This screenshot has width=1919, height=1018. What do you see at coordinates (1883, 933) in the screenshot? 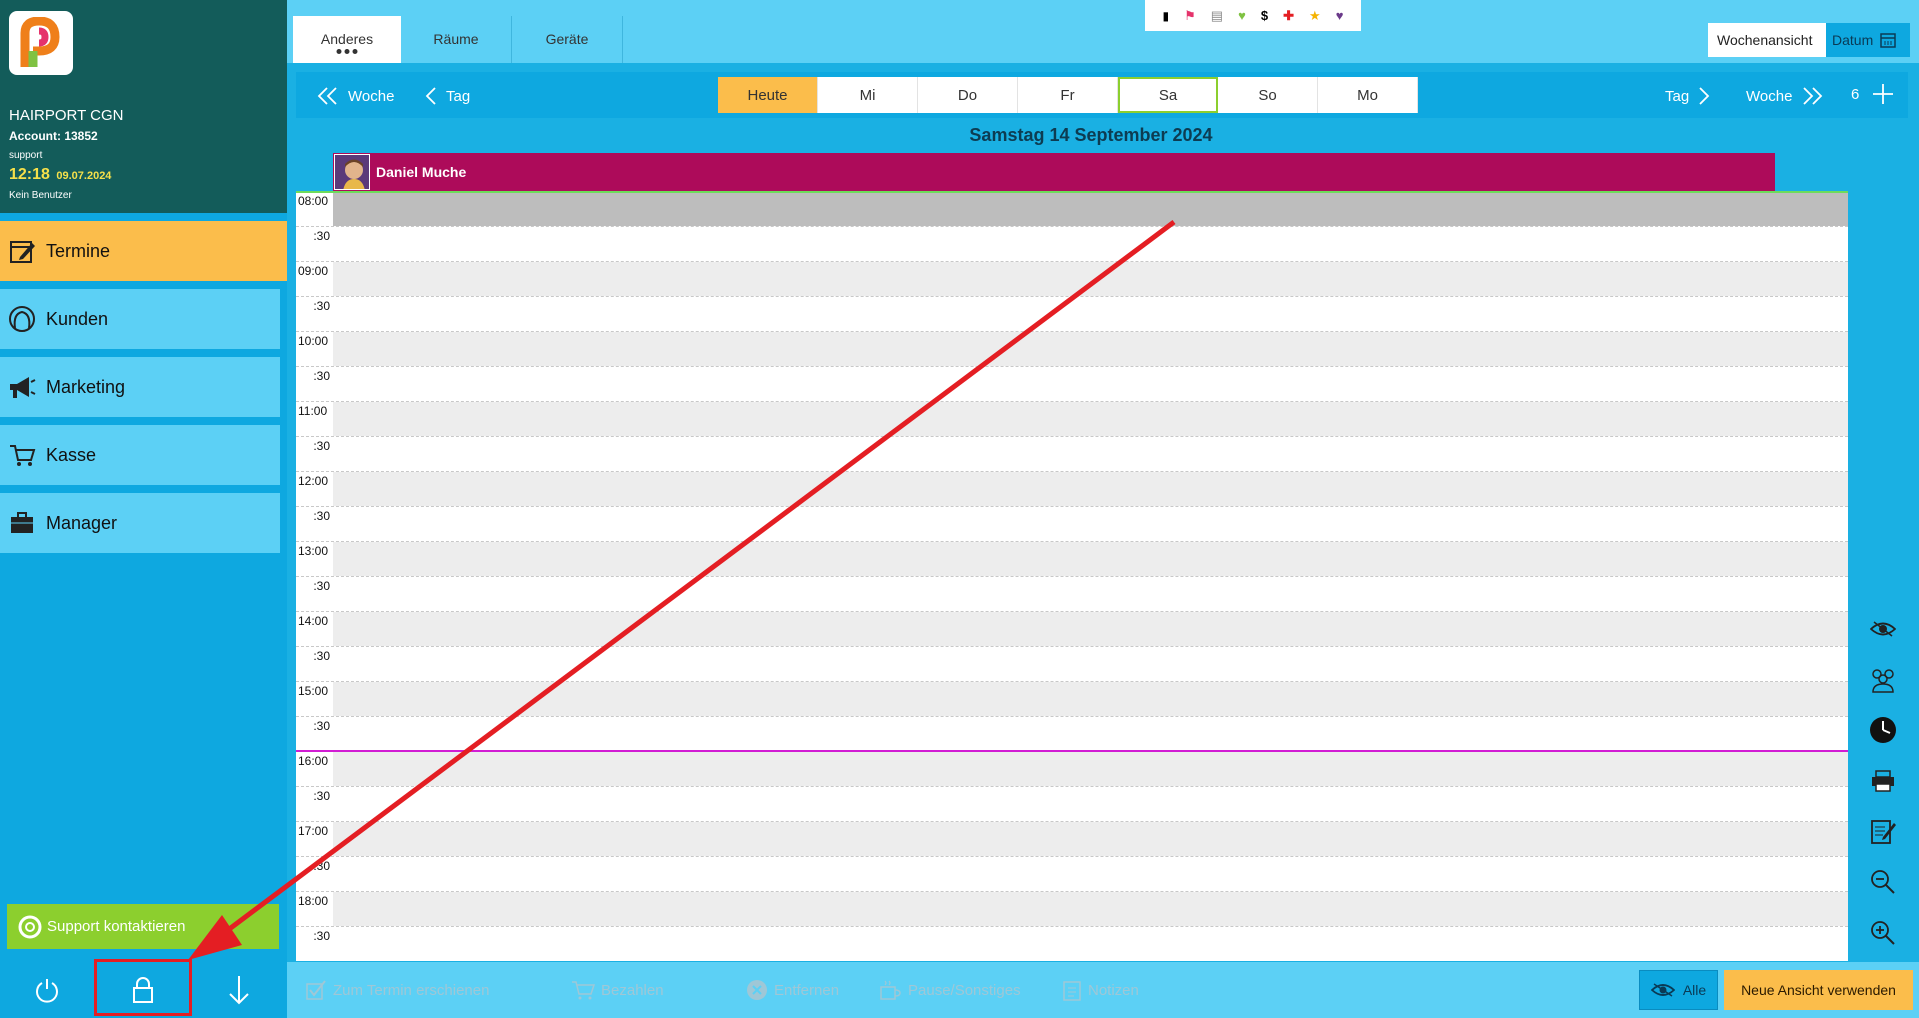
I see `zoom-in-button` at bounding box center [1883, 933].